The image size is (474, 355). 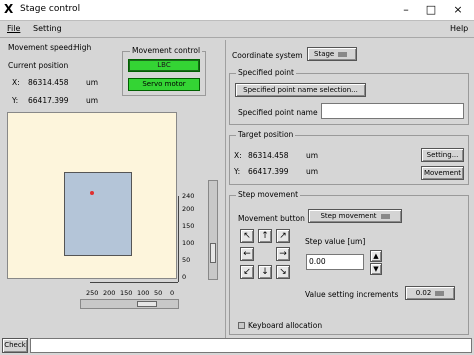 What do you see at coordinates (376, 269) in the screenshot?
I see `step-value-decrease-icon: ▼` at bounding box center [376, 269].